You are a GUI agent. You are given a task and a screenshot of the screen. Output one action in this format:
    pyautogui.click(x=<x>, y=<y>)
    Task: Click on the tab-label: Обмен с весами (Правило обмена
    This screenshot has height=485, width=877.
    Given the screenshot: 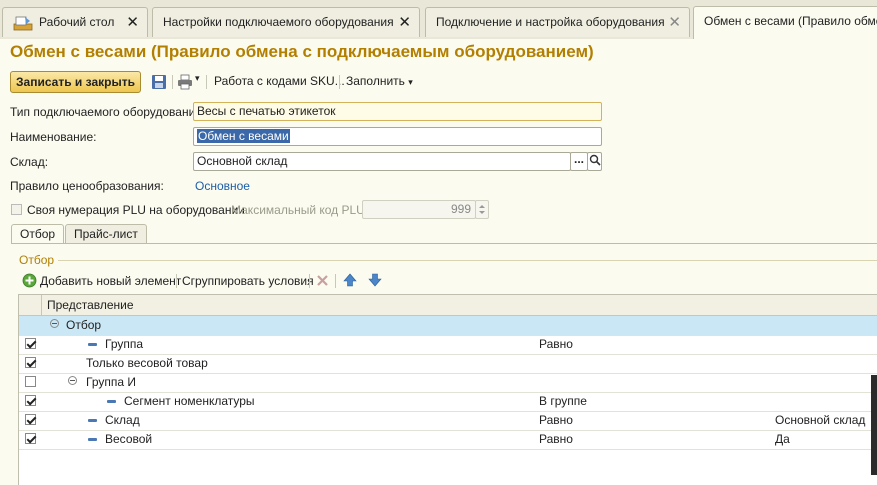 What is the action you would take?
    pyautogui.click(x=790, y=21)
    